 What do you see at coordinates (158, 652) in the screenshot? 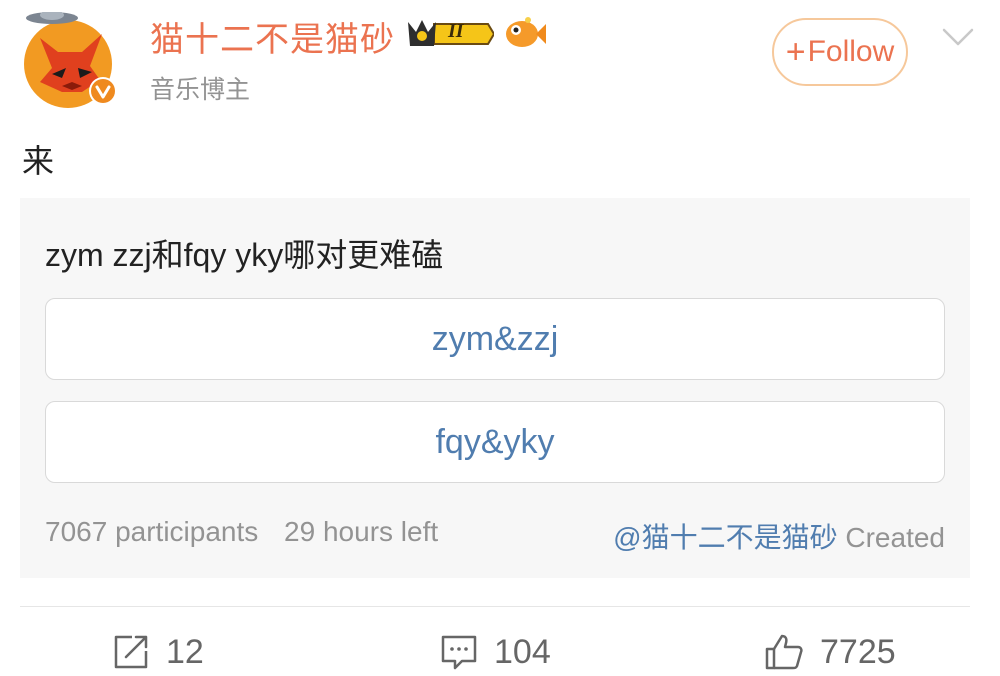
I see `repost-button: 12` at bounding box center [158, 652].